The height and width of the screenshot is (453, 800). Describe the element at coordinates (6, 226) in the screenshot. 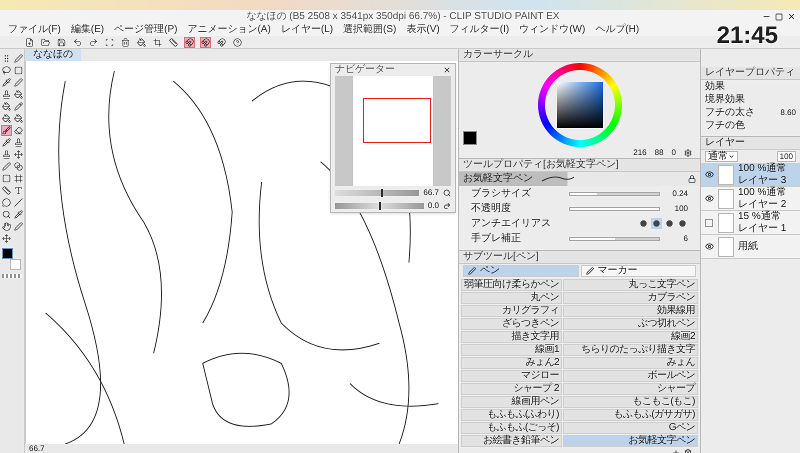

I see `hand-tool` at that location.